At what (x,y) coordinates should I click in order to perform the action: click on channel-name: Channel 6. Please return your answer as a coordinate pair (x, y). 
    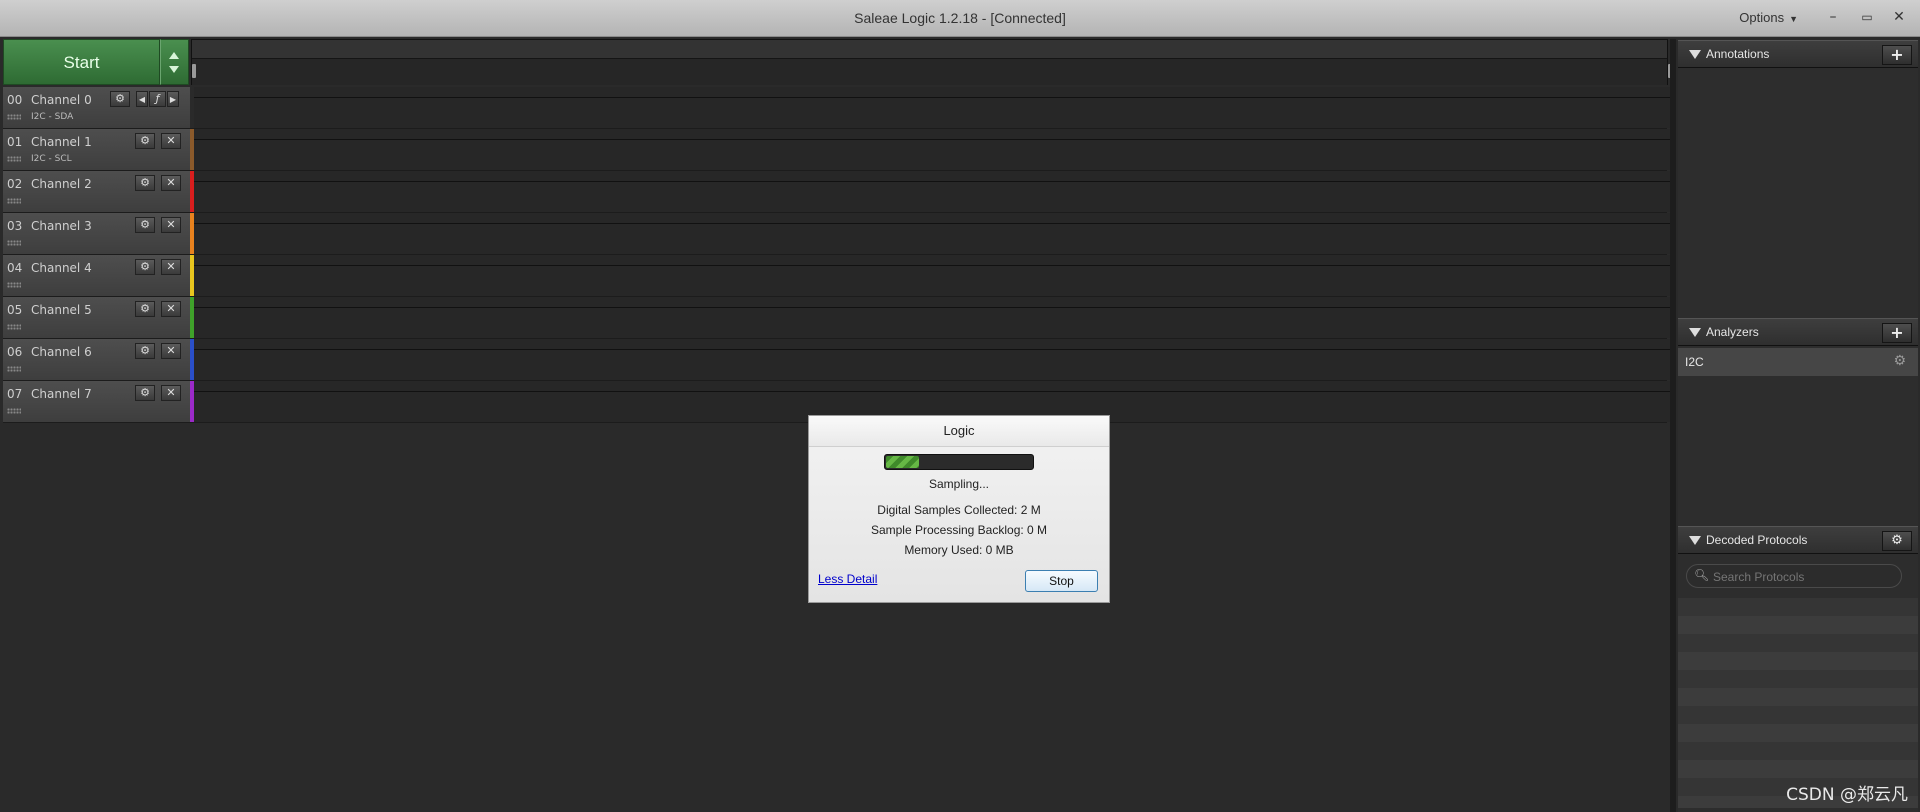
    Looking at the image, I should click on (61, 352).